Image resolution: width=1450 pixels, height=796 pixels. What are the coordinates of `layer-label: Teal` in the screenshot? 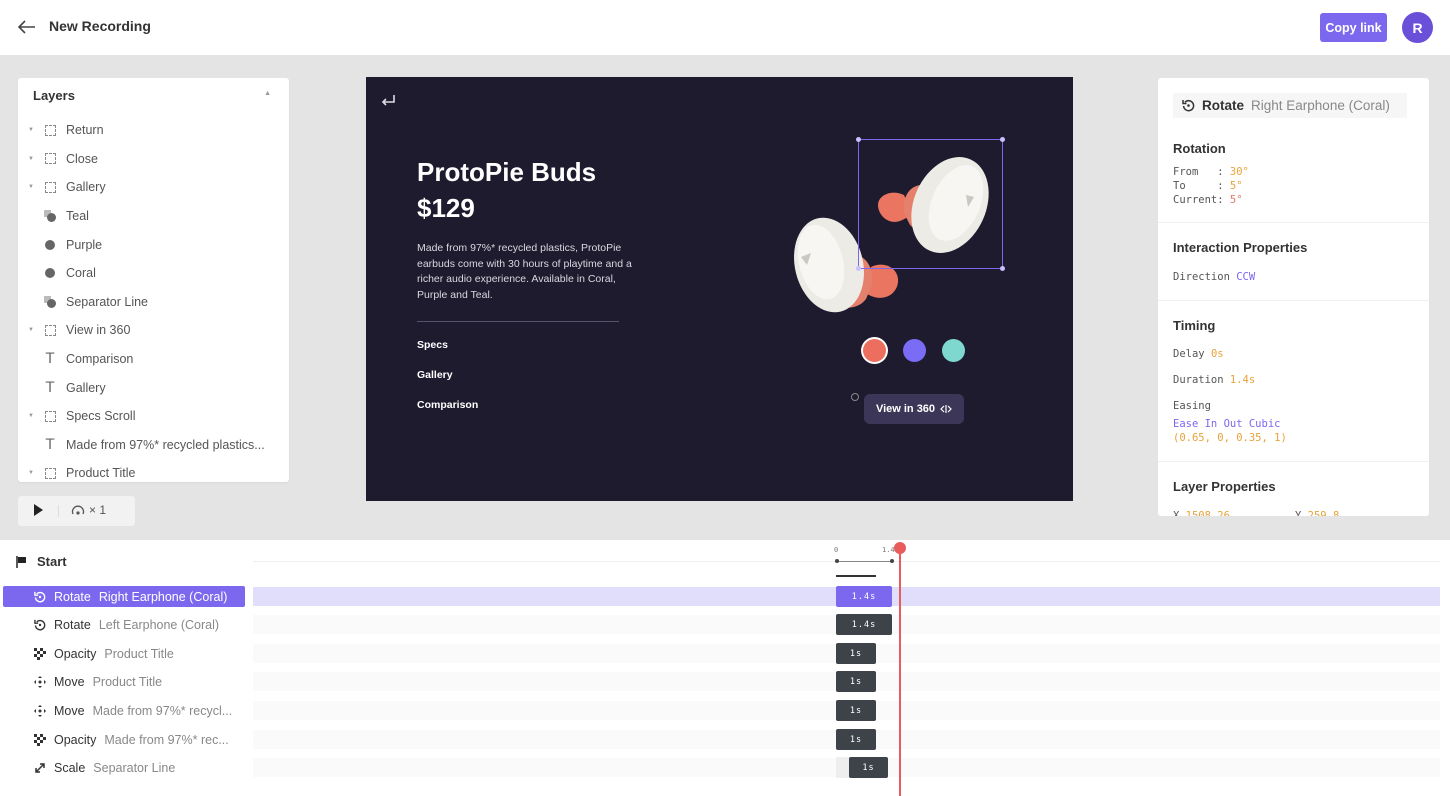 It's located at (77, 216).